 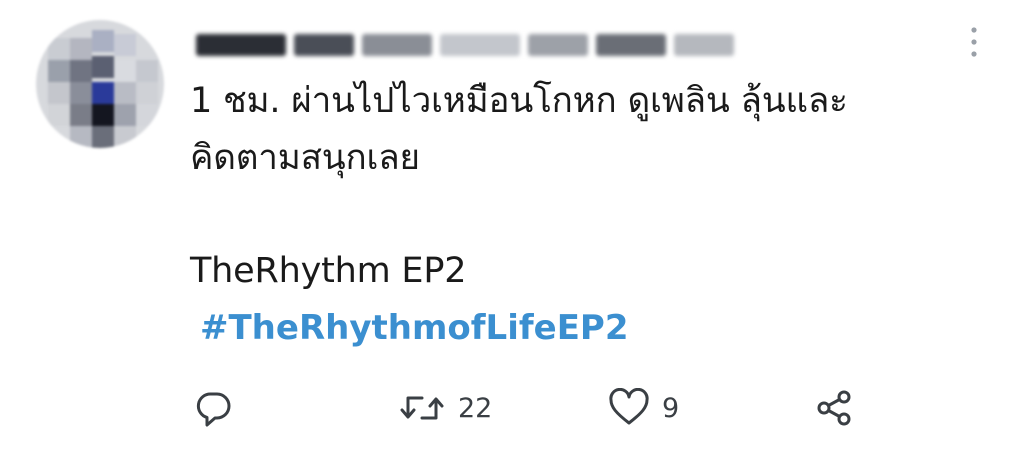 I want to click on share-button, so click(x=834, y=408).